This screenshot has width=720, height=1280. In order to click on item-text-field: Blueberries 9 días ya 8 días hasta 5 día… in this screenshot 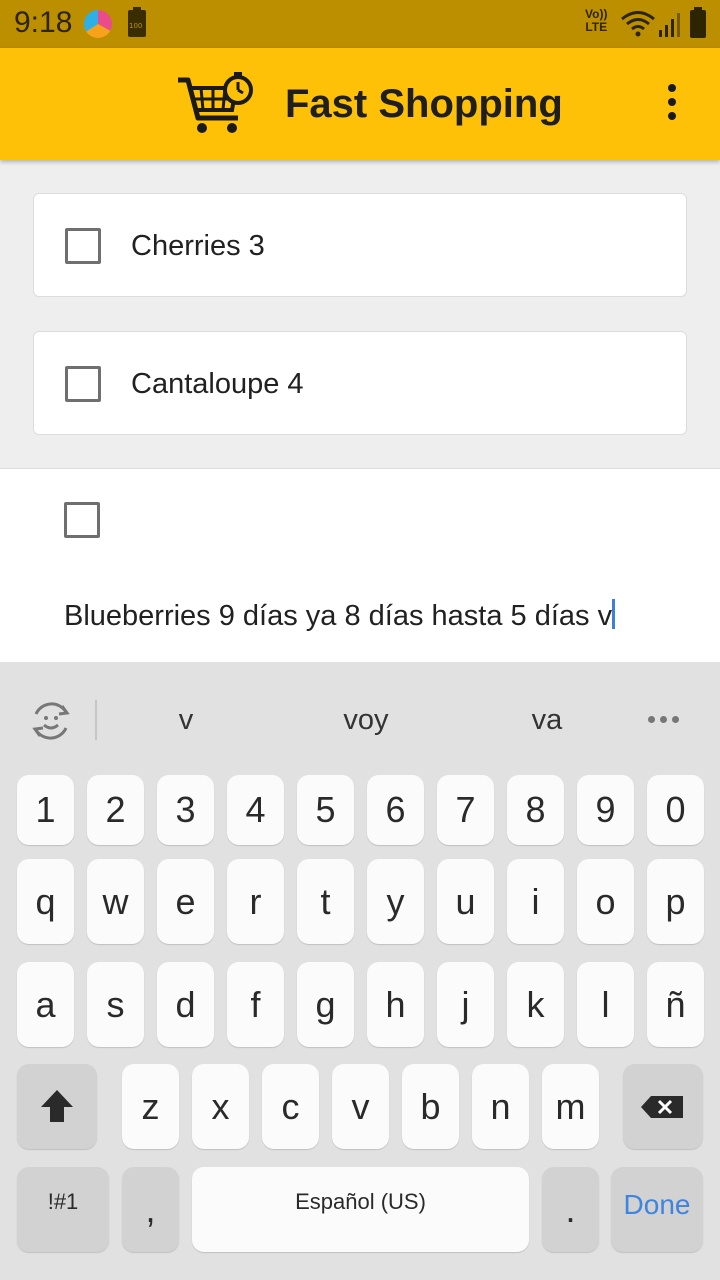, I will do `click(369, 616)`.